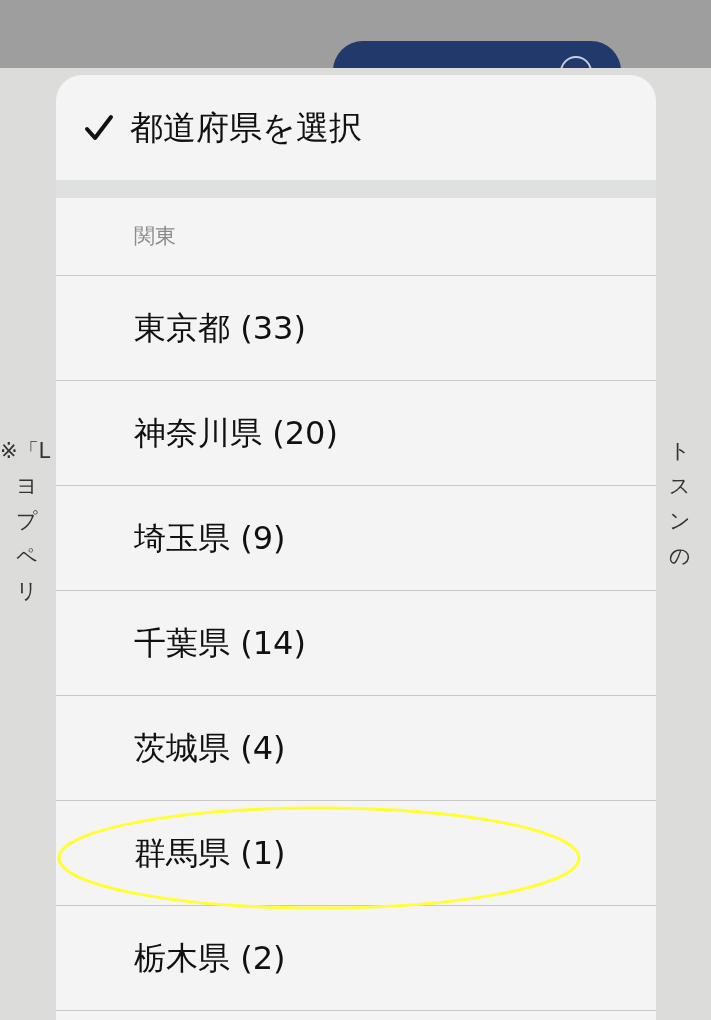 This screenshot has height=1020, width=711. Describe the element at coordinates (26, 451) in the screenshot. I see `note-text: ※「L` at that location.